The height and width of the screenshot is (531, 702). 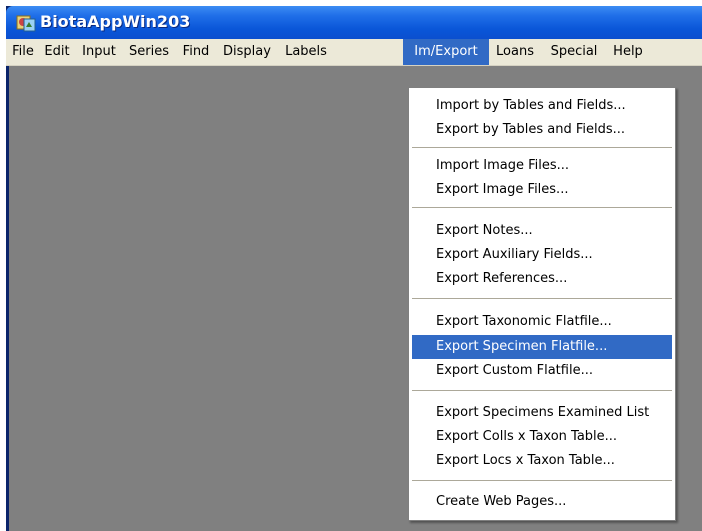 What do you see at coordinates (574, 52) in the screenshot?
I see `menu-special: Special` at bounding box center [574, 52].